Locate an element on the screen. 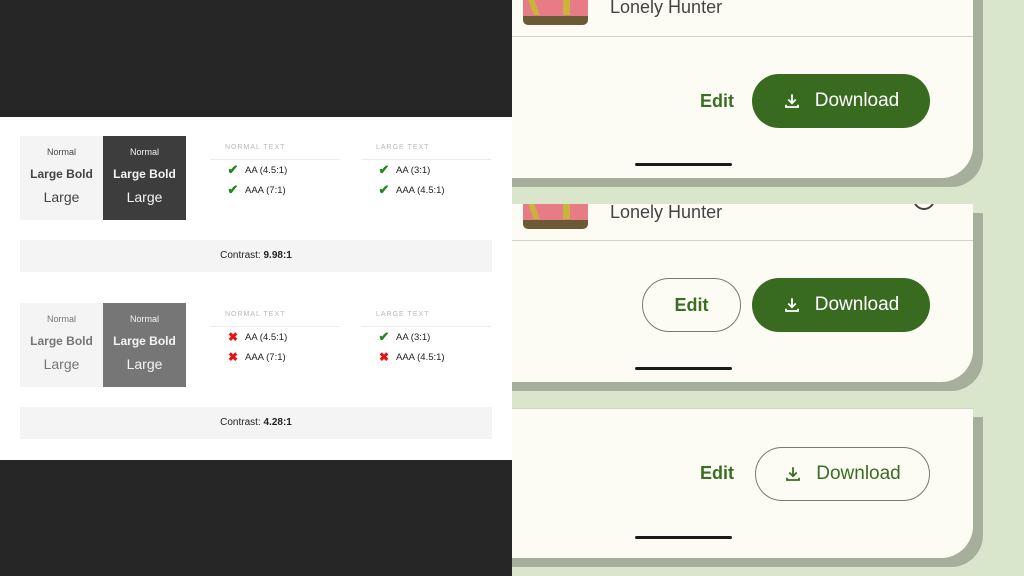 The image size is (1024, 576). rule-row: ✖ AAA (4.5:1) is located at coordinates (426, 357).